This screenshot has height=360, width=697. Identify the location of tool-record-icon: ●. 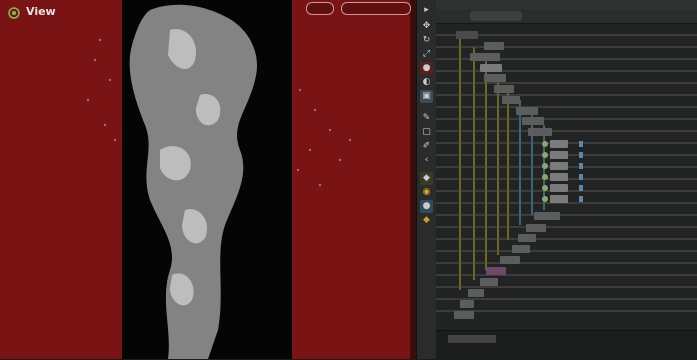
(426, 68).